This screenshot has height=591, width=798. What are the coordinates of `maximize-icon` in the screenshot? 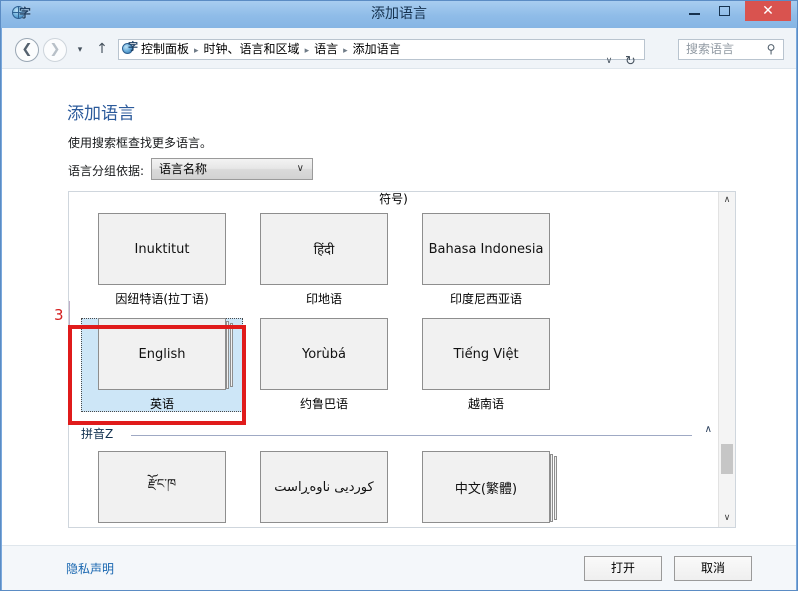 It's located at (724, 11).